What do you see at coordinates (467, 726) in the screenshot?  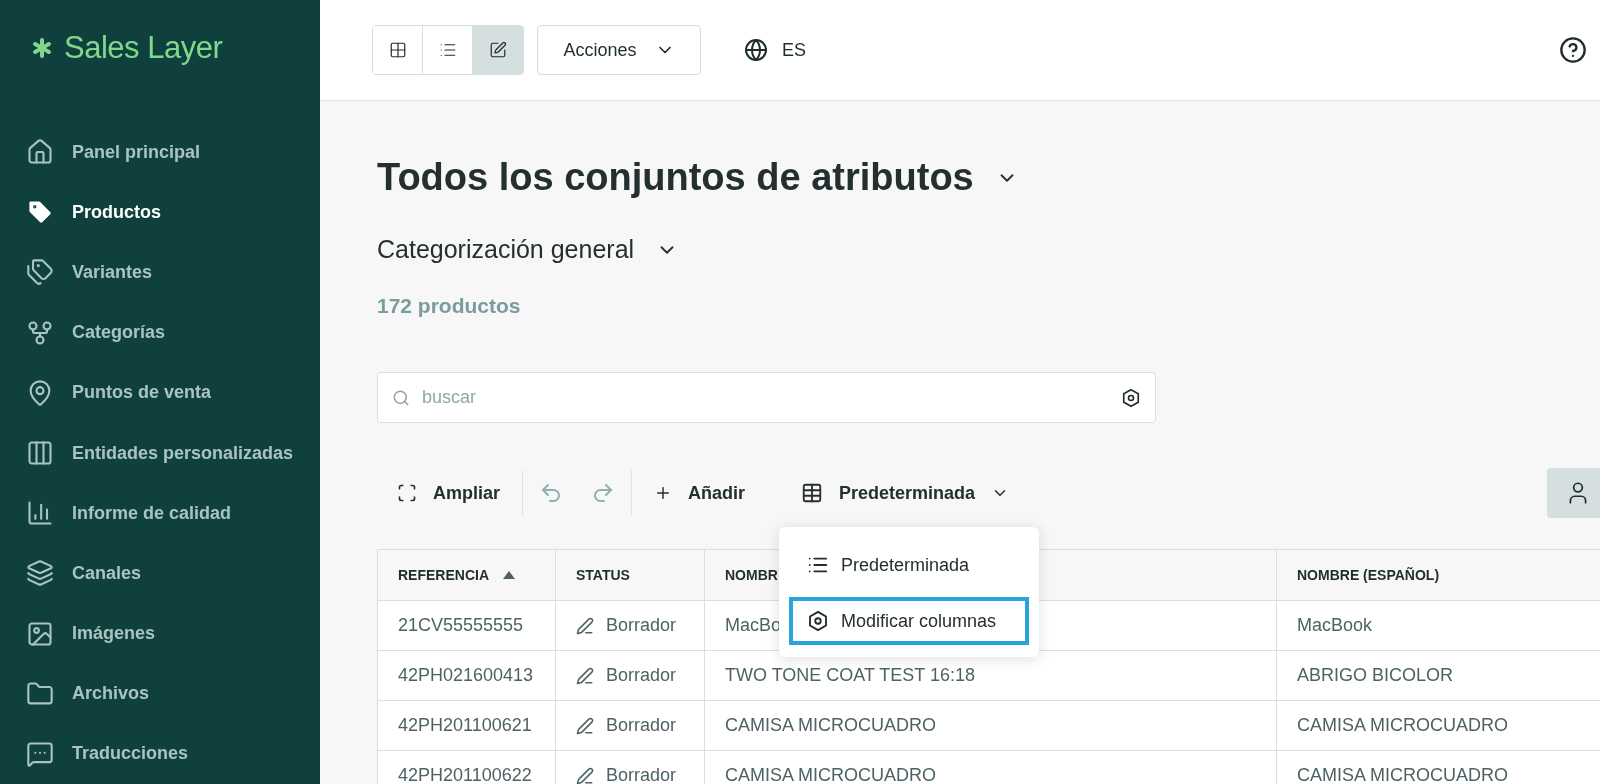 I see `table-cell: 42PH201100621` at bounding box center [467, 726].